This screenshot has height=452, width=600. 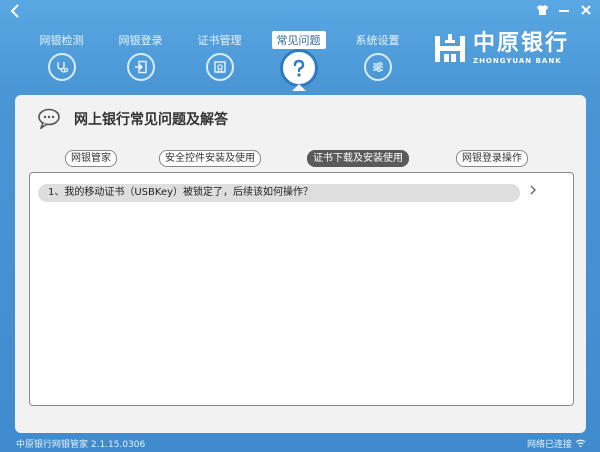 I want to click on main-nav: 网银检测 网银登录 证书管理 常见问题 系统设置, so click(x=219, y=59).